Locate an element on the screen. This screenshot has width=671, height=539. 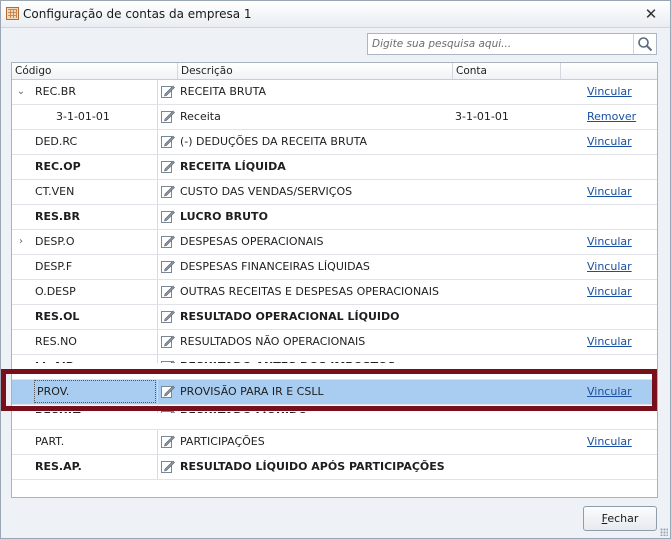
table-row: › DESP.O DESPESAS OPERACIONAIS Vincular is located at coordinates (334, 242).